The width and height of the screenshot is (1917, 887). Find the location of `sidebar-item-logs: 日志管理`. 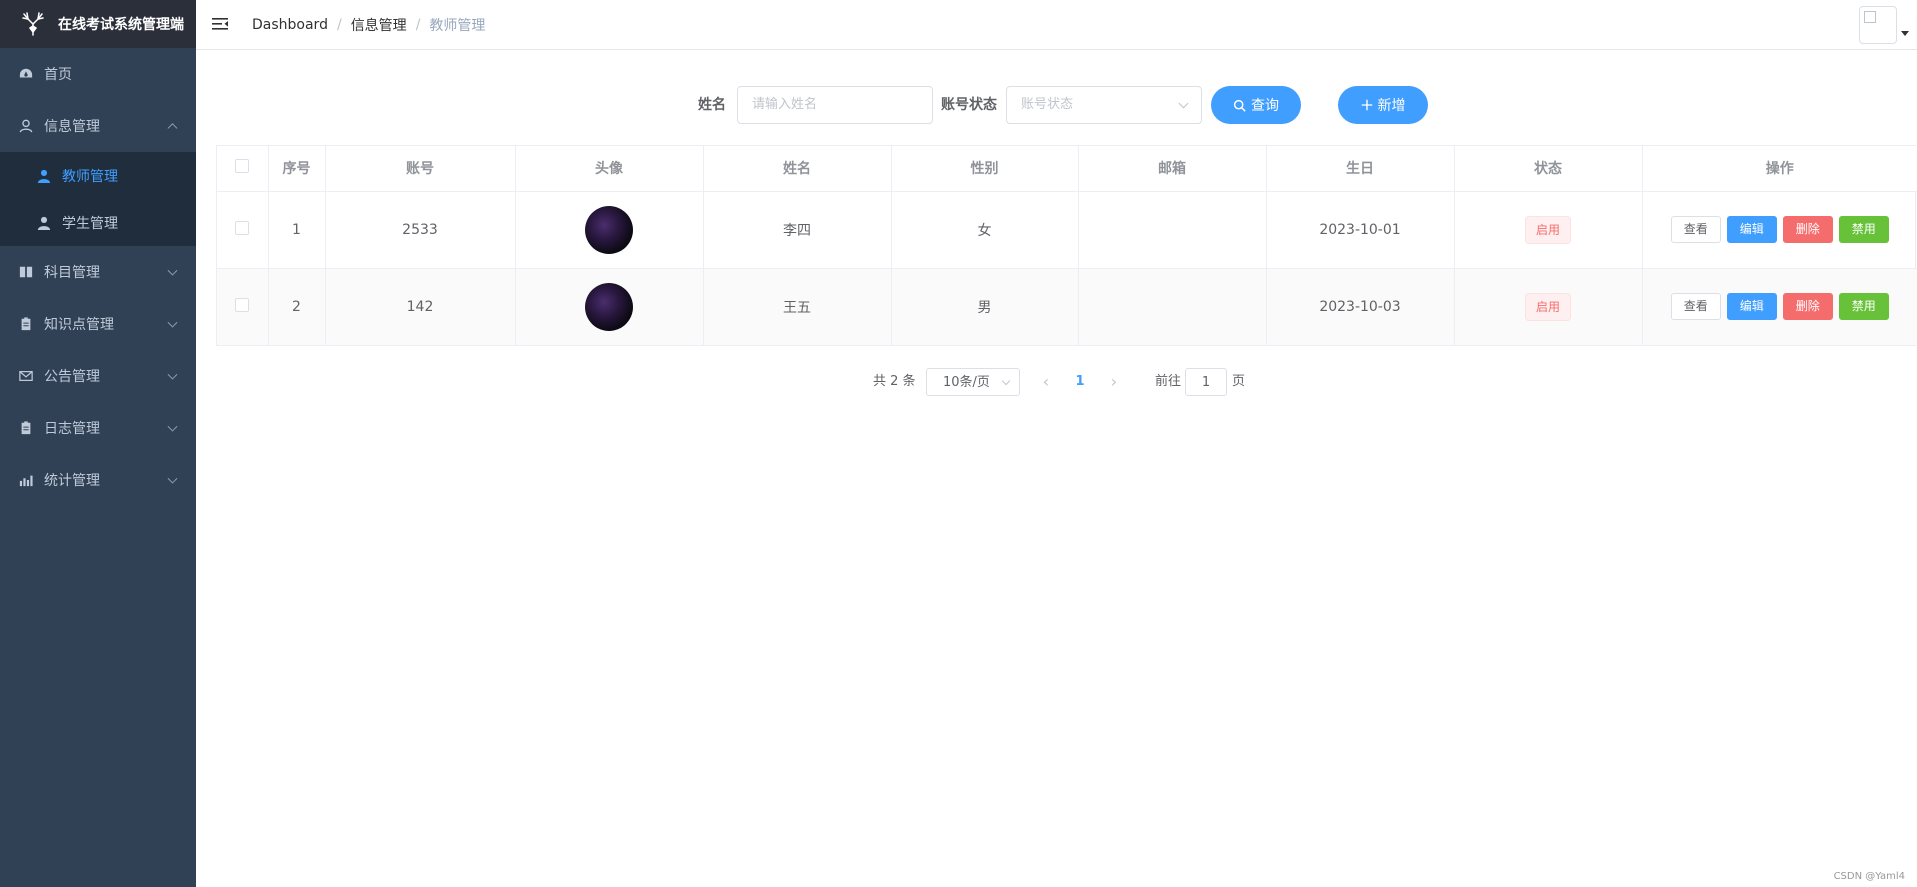

sidebar-item-logs: 日志管理 is located at coordinates (98, 428).